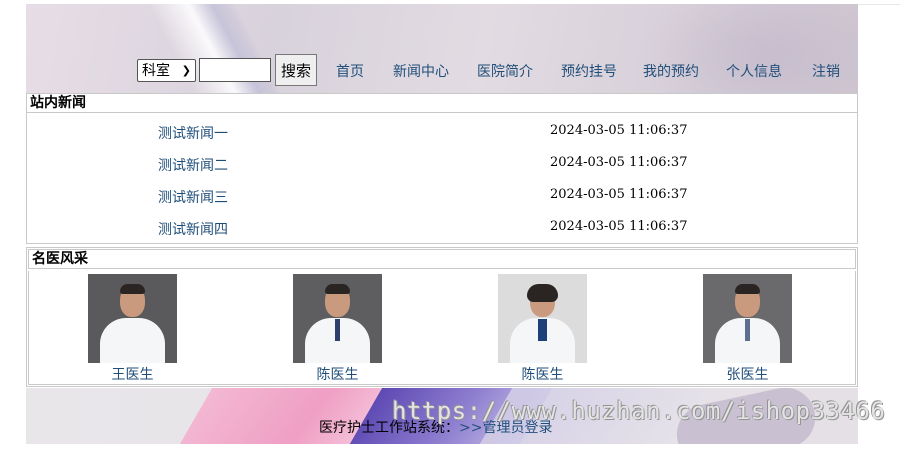 This screenshot has height=467, width=900. I want to click on news-section-title: 站内新闻, so click(442, 103).